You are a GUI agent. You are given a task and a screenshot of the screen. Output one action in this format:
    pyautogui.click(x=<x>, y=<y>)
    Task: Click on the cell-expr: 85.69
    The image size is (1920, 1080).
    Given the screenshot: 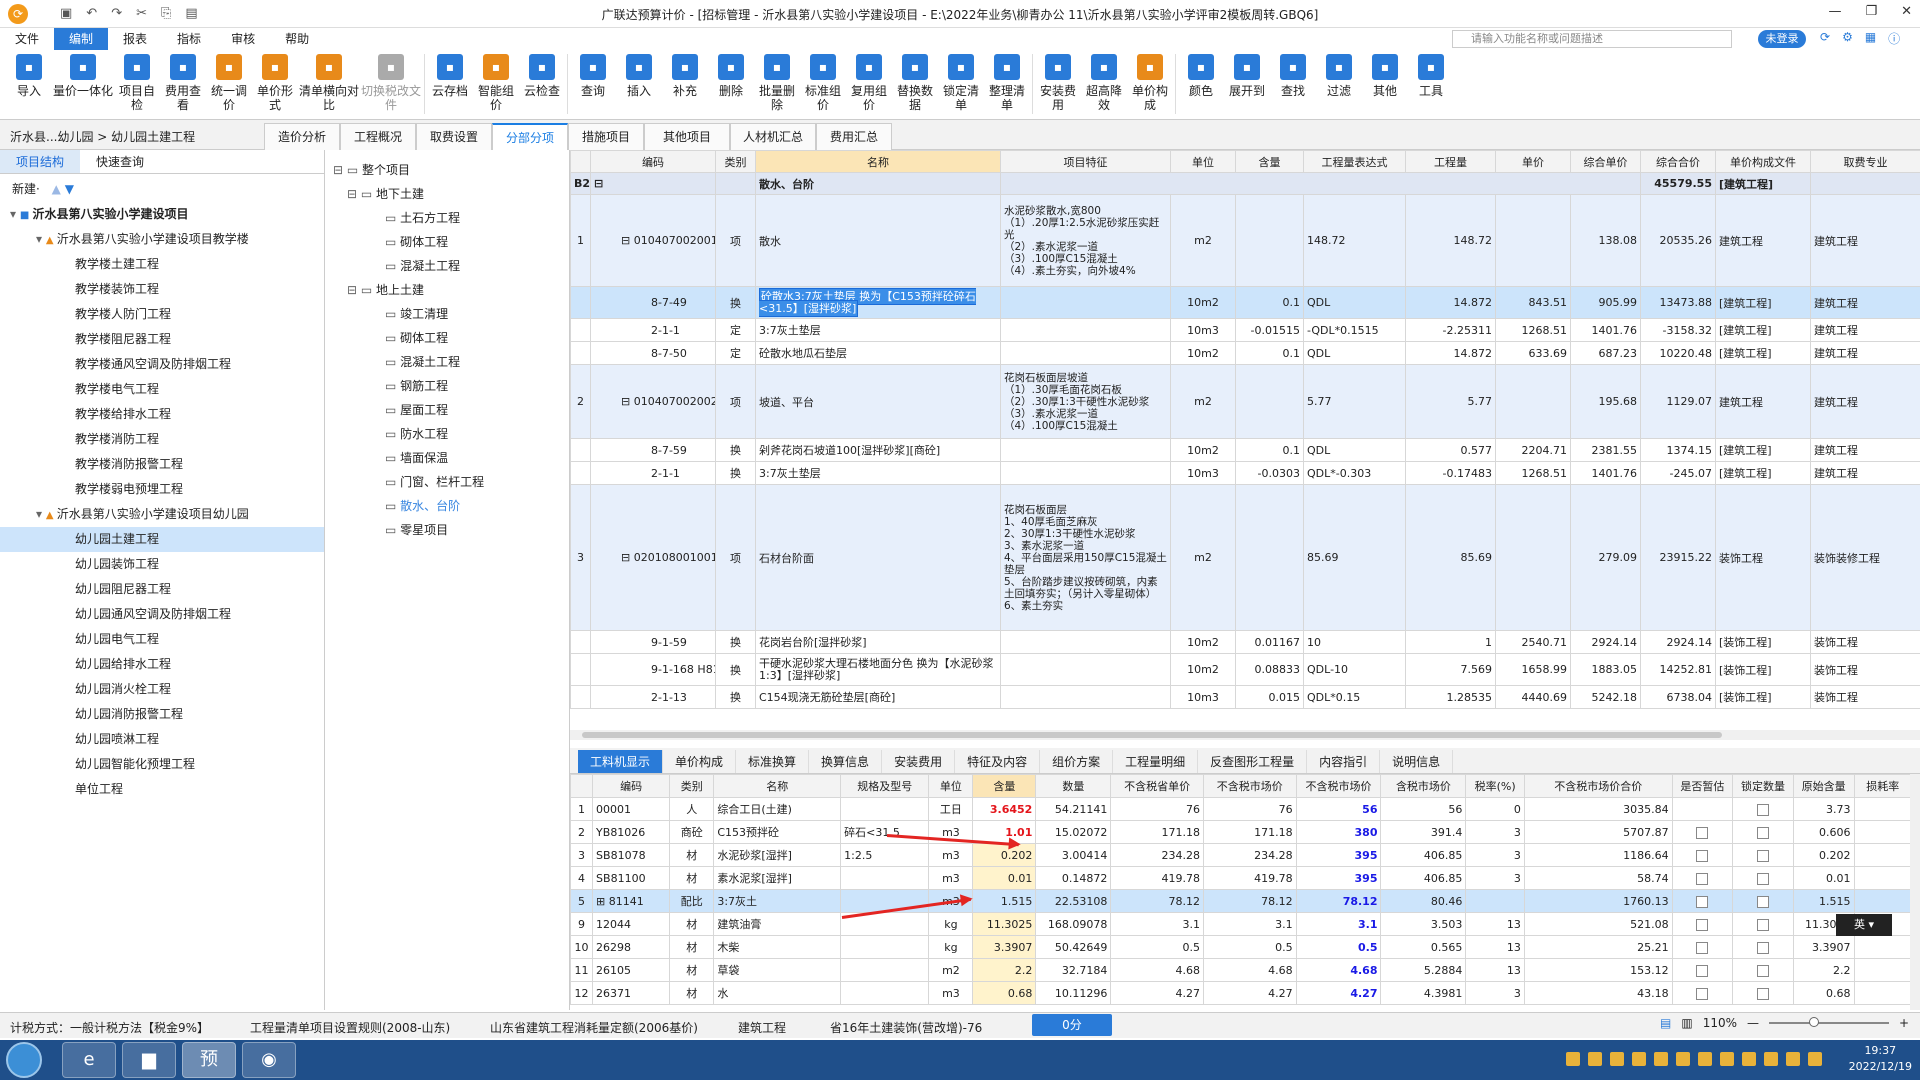 What is the action you would take?
    pyautogui.click(x=1354, y=557)
    